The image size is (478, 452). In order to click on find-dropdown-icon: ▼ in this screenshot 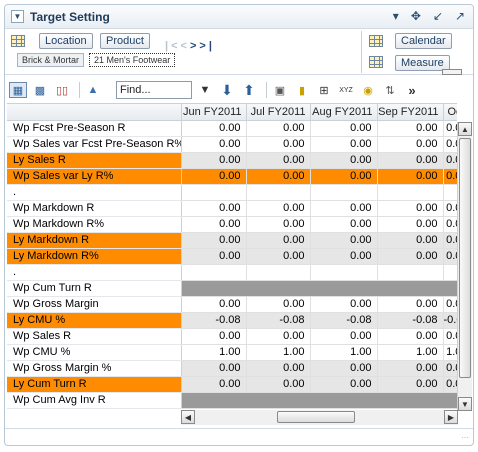, I will do `click(205, 90)`.